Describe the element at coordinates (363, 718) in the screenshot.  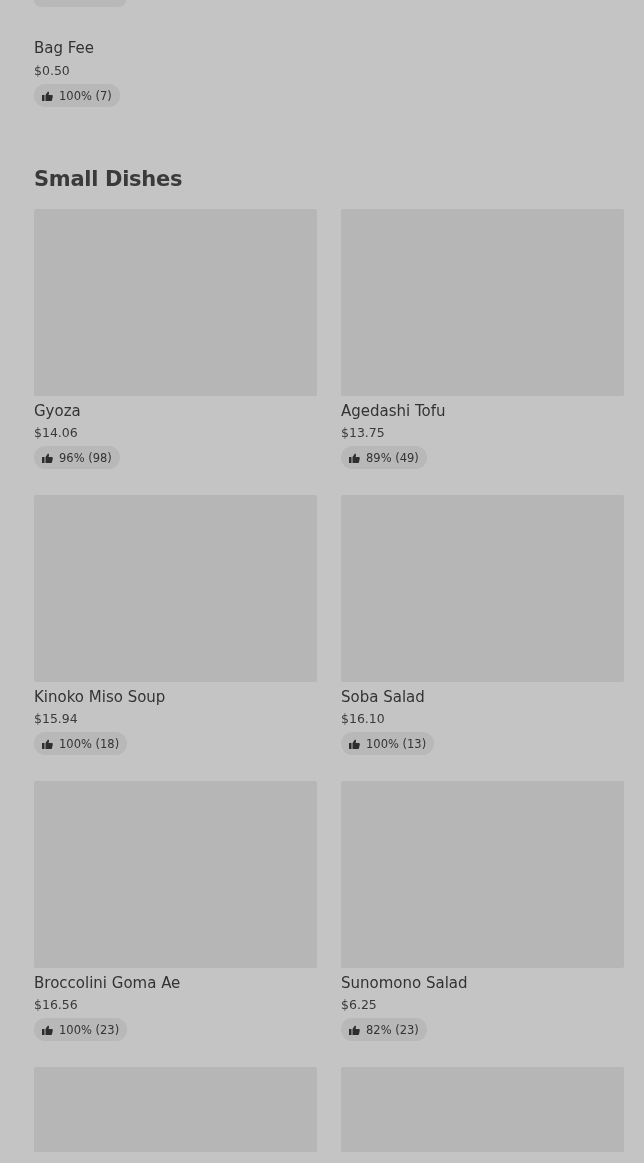
I see `dish-price: $16.10` at that location.